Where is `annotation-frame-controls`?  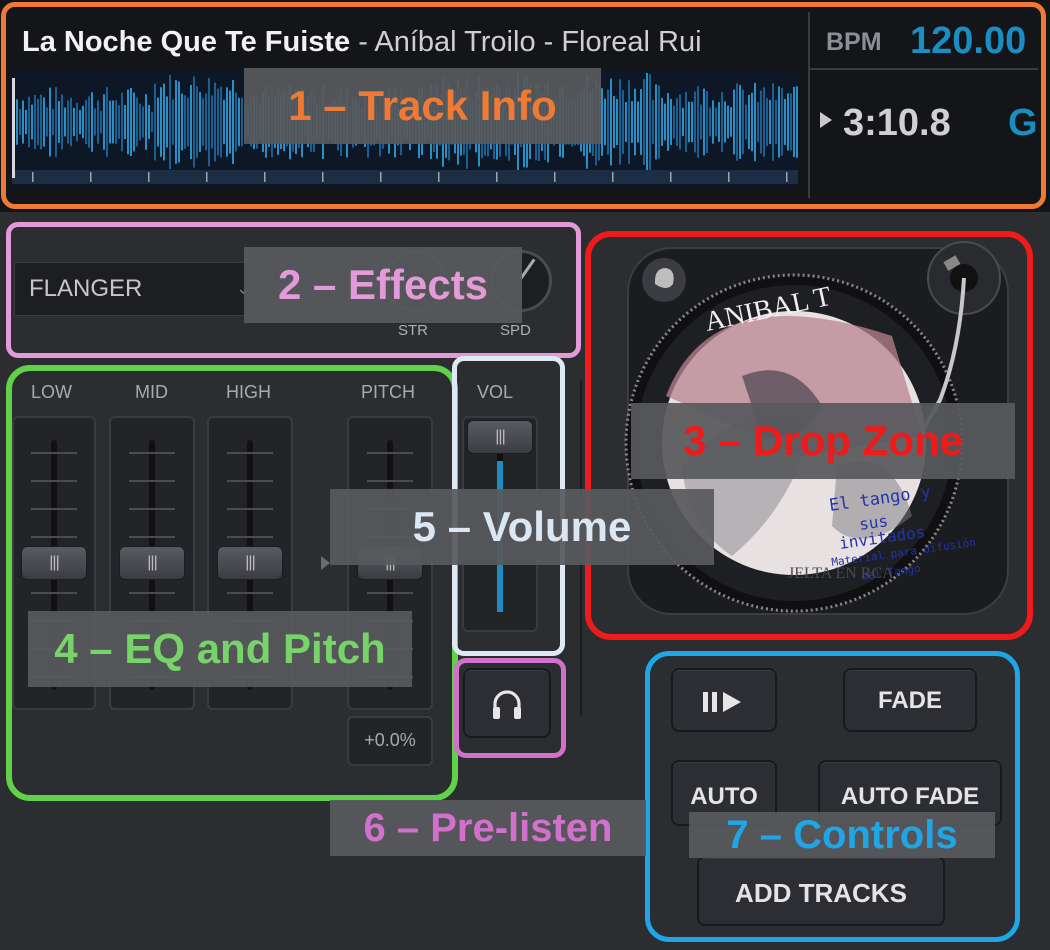
annotation-frame-controls is located at coordinates (832, 796).